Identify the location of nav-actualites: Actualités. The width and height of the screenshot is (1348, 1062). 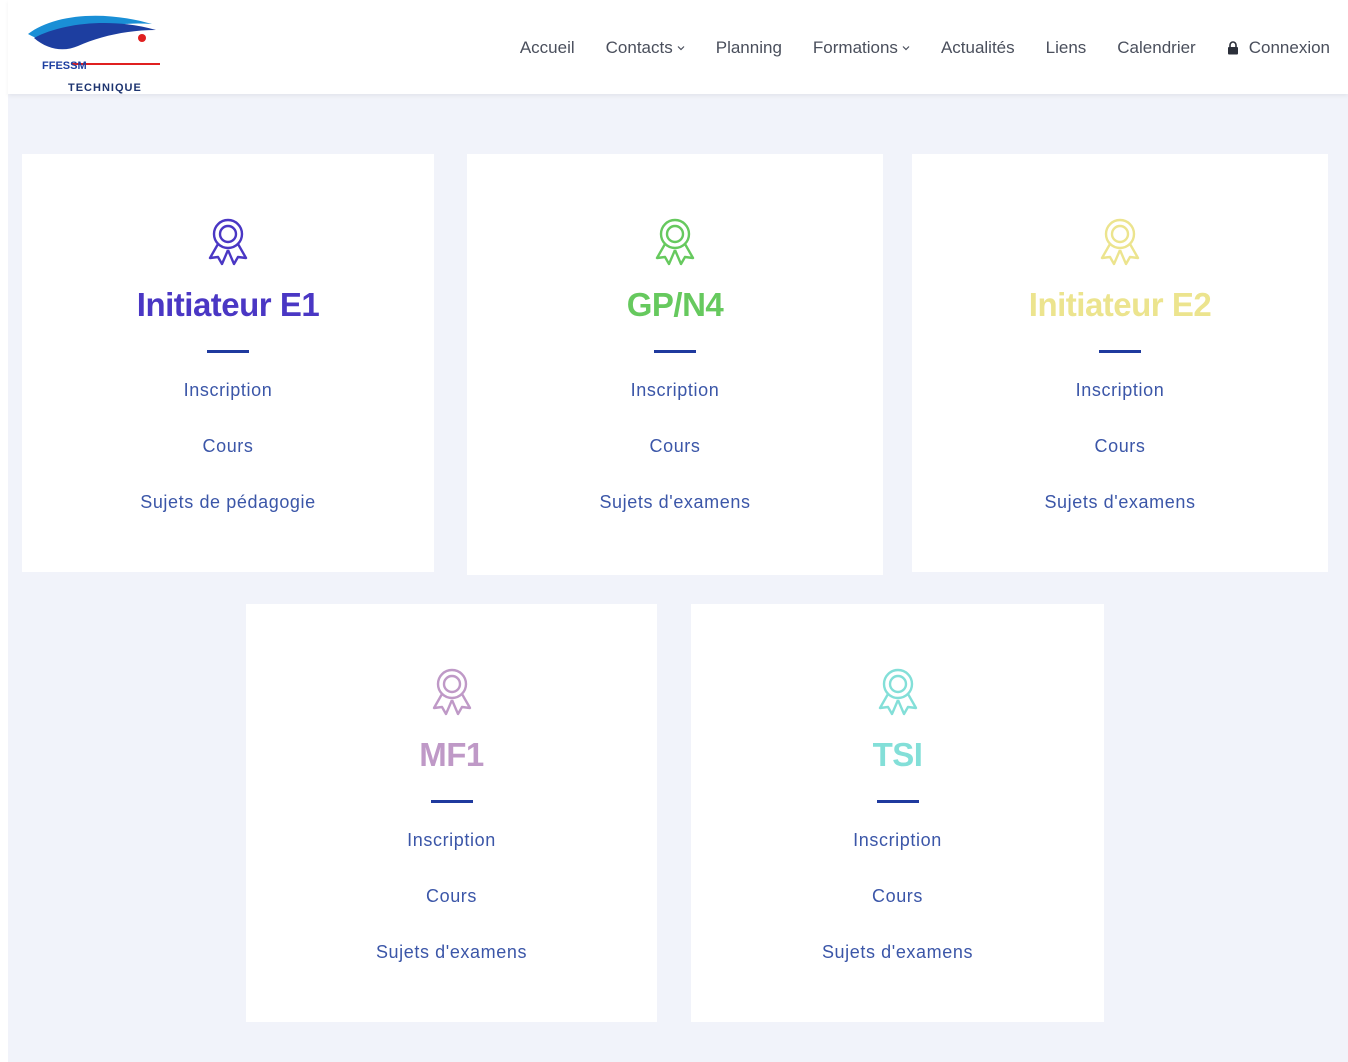
(978, 48).